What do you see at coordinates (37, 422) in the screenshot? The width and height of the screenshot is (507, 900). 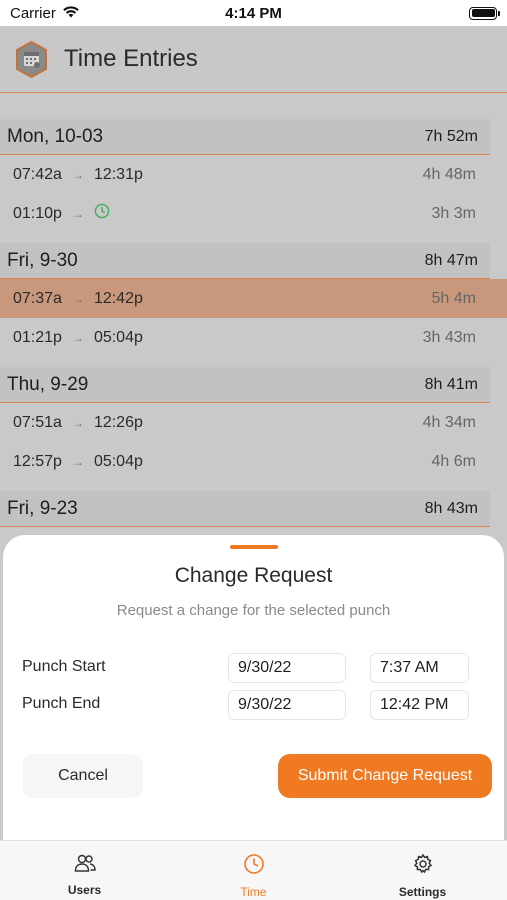 I see `entry-start: 07:51a` at bounding box center [37, 422].